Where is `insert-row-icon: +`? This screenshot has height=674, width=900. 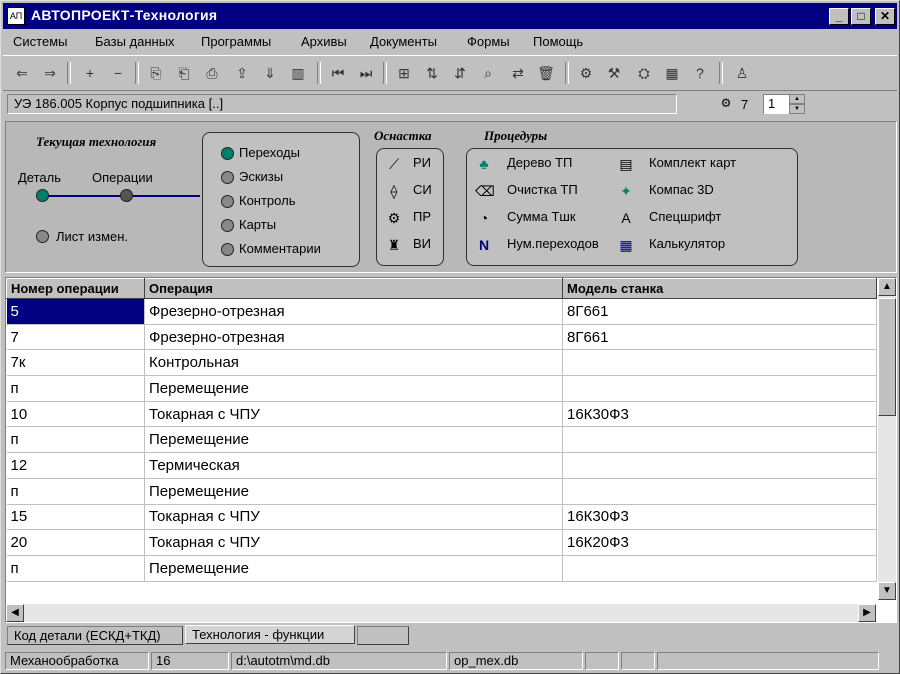 insert-row-icon: + is located at coordinates (90, 73).